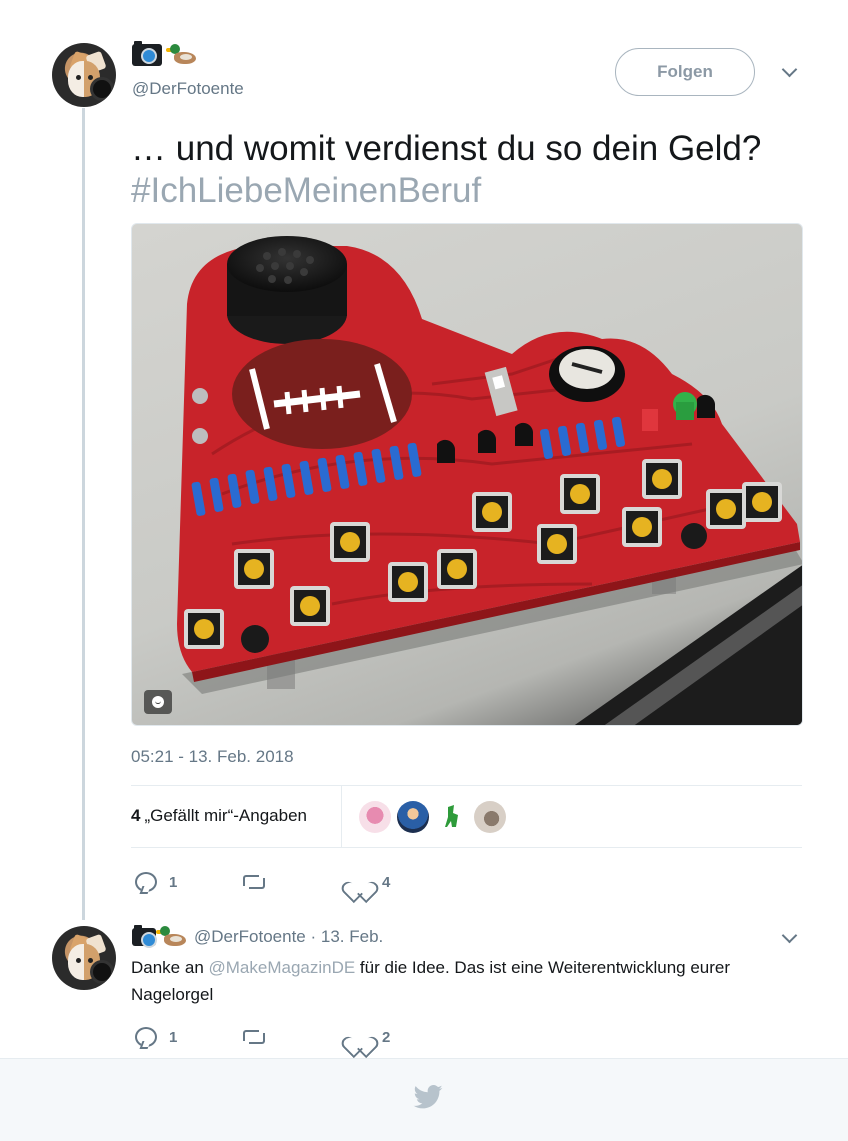 This screenshot has height=1141, width=848. I want to click on mention-link: @MakeMagazinDE, so click(282, 967).